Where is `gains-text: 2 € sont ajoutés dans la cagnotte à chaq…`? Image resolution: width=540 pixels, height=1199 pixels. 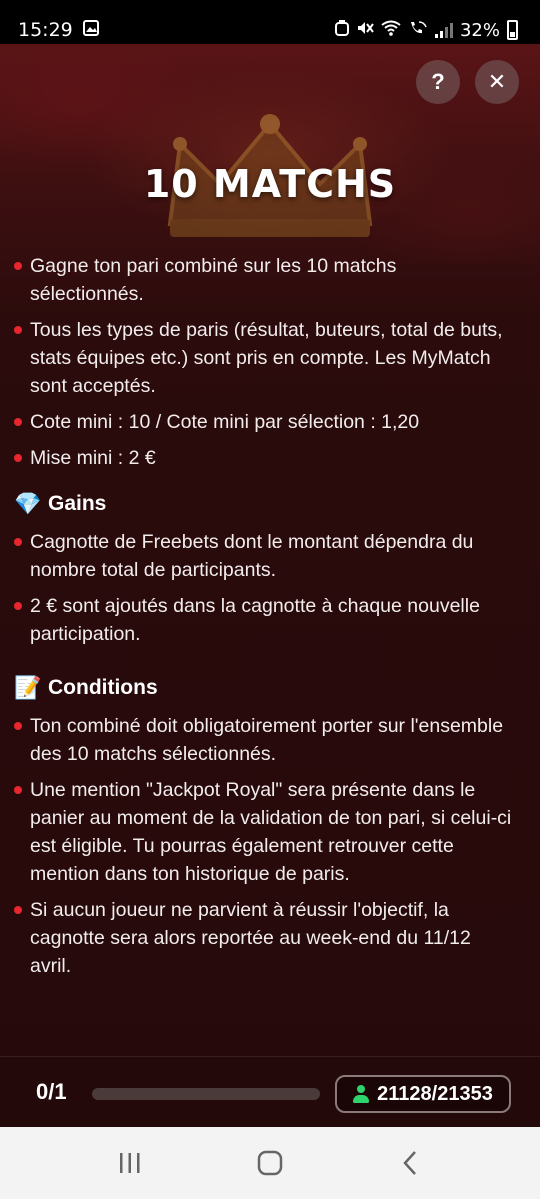
gains-text: 2 € sont ajoutés dans la cagnotte à chaq… is located at coordinates (255, 620).